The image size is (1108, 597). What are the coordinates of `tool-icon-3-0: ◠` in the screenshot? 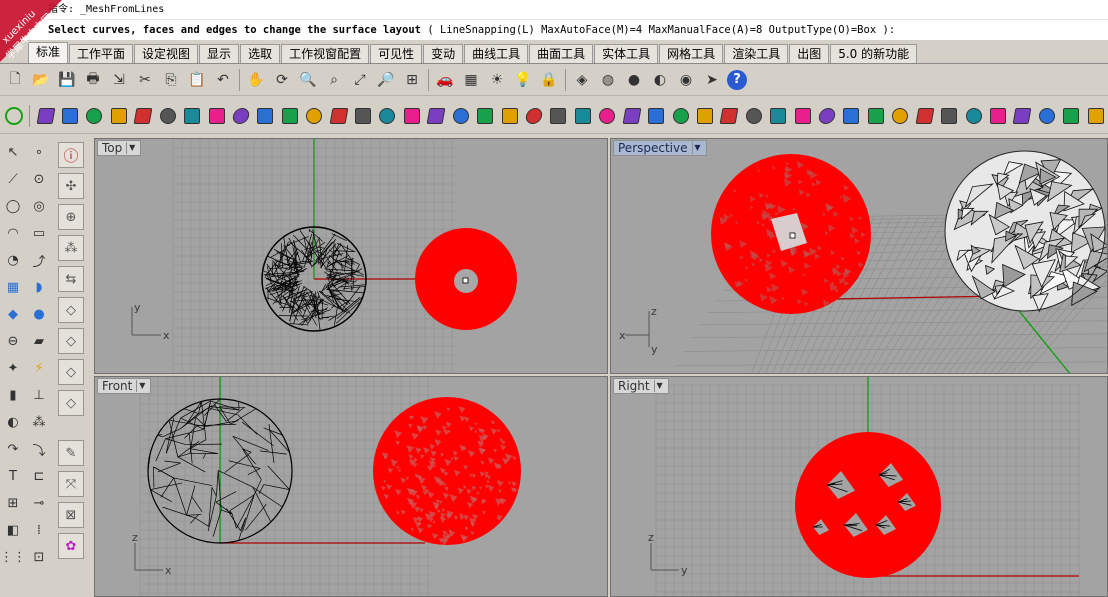 It's located at (13, 233).